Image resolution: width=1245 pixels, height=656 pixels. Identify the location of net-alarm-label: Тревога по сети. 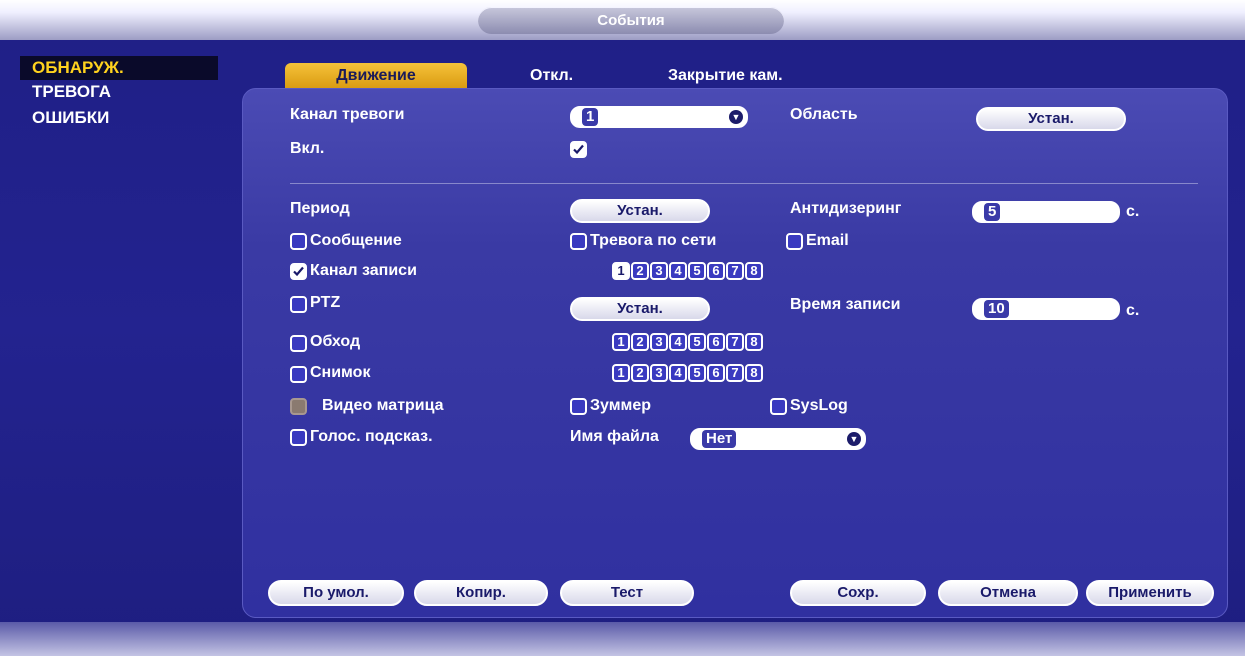
(653, 240).